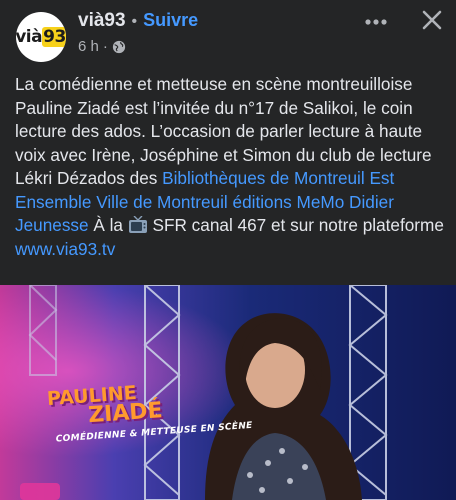 The image size is (456, 500). Describe the element at coordinates (102, 21) in the screenshot. I see `page-name: vià93` at that location.